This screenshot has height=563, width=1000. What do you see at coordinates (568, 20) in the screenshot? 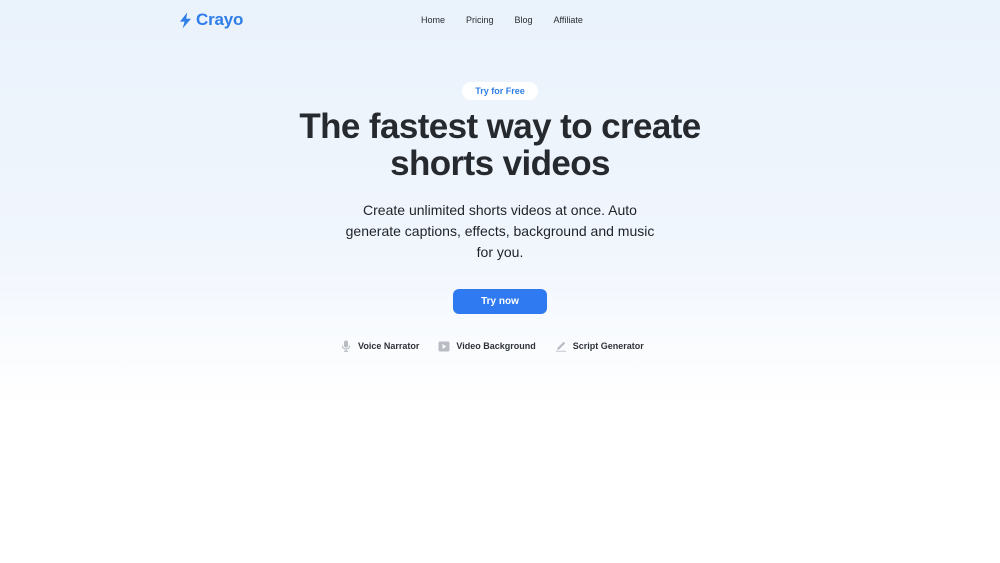
I see `nav-link-affiliate: Affiliate` at bounding box center [568, 20].